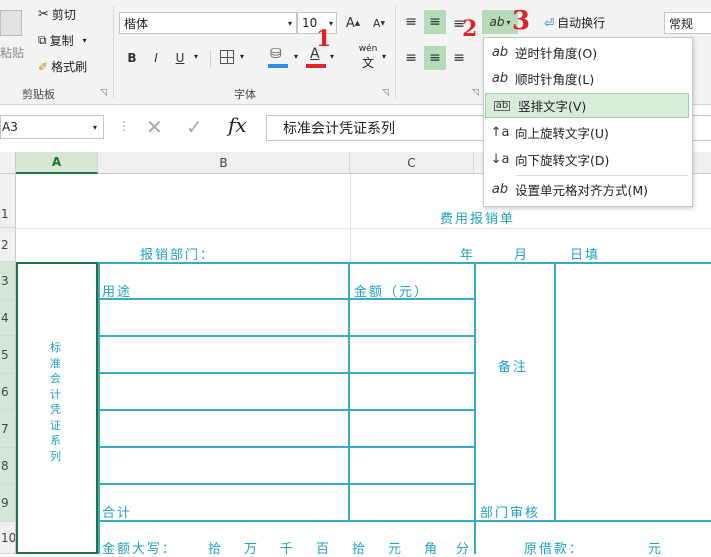 Image resolution: width=711 pixels, height=557 pixels. Describe the element at coordinates (502, 105) in the screenshot. I see `vertical-text-icon: ab` at that location.